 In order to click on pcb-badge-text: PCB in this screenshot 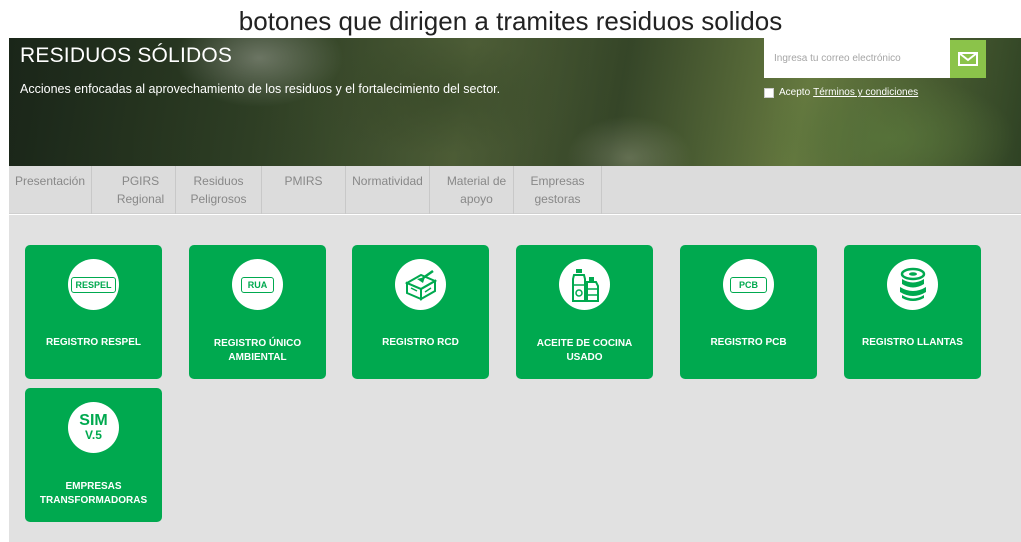, I will do `click(748, 284)`.